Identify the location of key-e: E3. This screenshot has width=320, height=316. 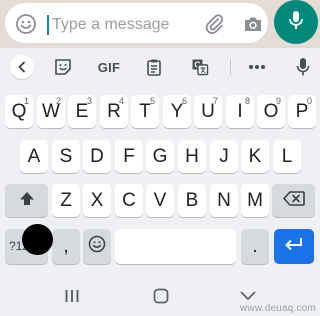
(82, 111).